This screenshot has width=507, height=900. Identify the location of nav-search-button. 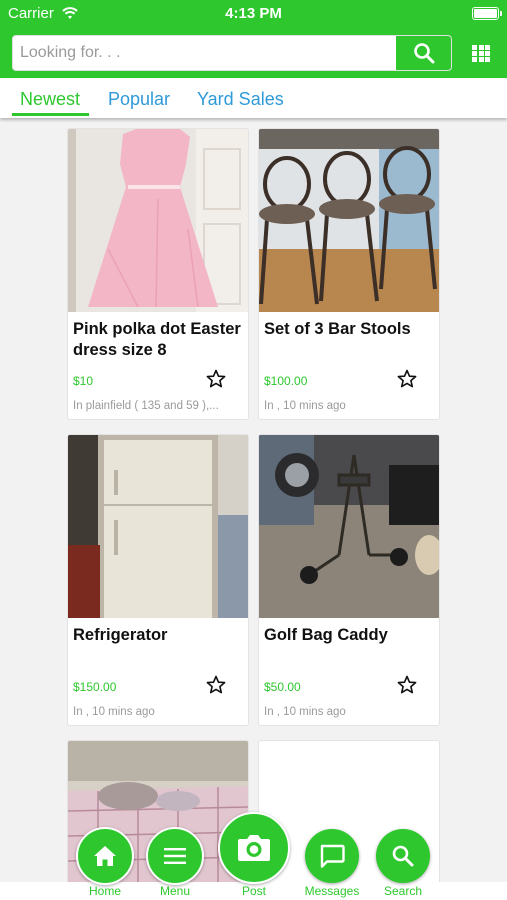
(403, 856).